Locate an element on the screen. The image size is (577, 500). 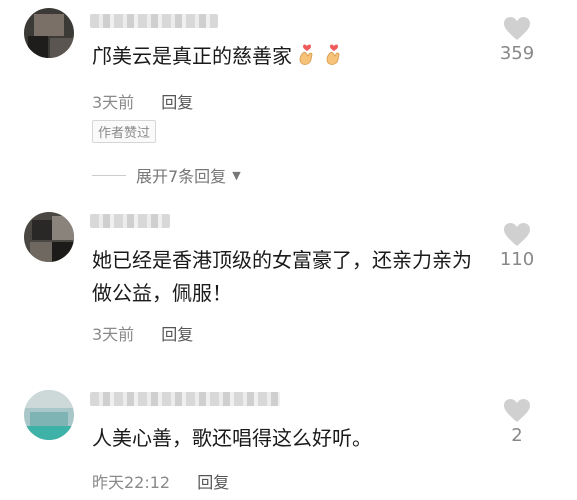
comment-text: 人美心善，歌还唱得这么好听。 is located at coordinates (232, 438).